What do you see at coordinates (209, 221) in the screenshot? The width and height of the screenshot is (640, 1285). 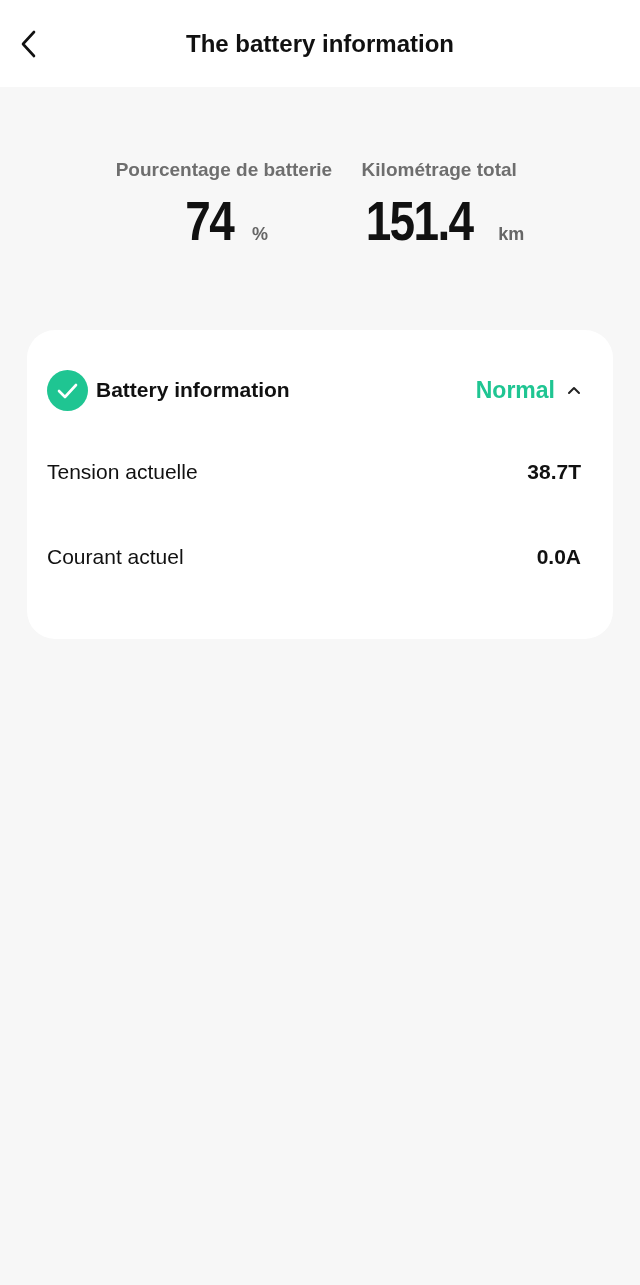 I see `stat-value: 74` at bounding box center [209, 221].